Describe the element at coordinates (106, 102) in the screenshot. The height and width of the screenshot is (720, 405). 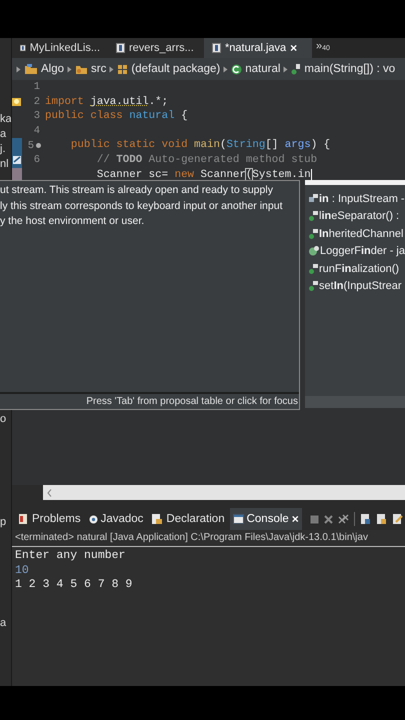
I see `code-line: import java.util.*;` at that location.